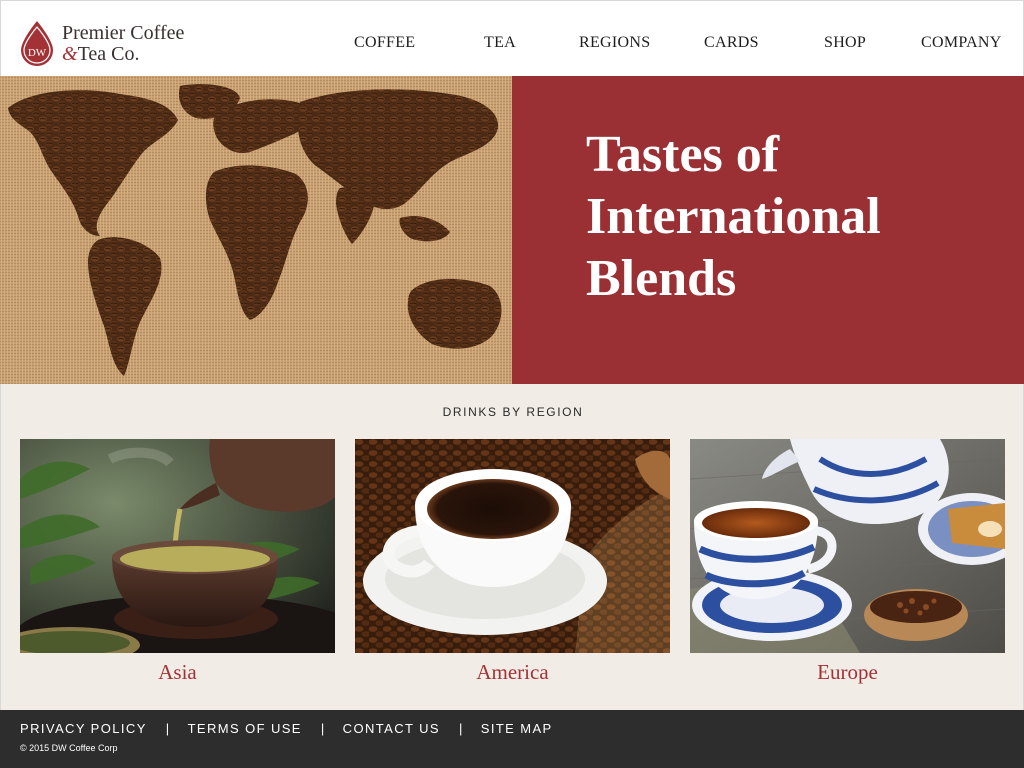 The width and height of the screenshot is (1024, 768). I want to click on nav-item-regions: REGIONS, so click(614, 43).